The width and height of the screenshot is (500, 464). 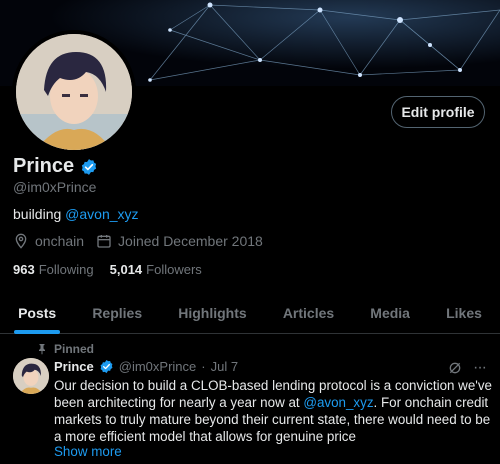 I want to click on bio-text: building, so click(x=39, y=214).